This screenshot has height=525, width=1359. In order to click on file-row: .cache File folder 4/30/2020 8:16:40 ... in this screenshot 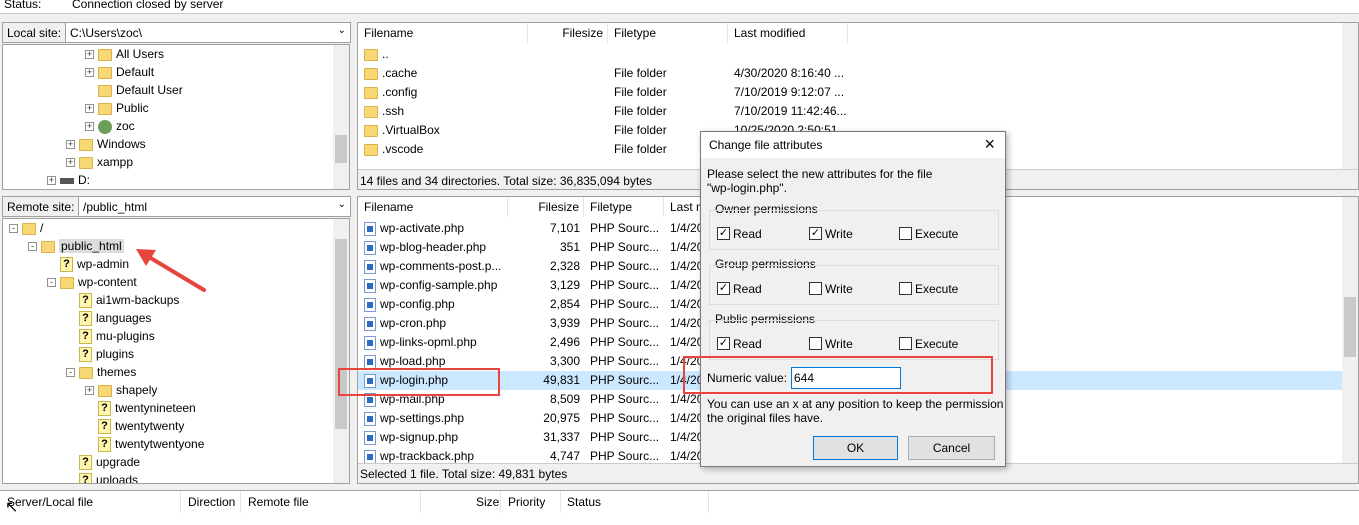, I will do `click(858, 73)`.